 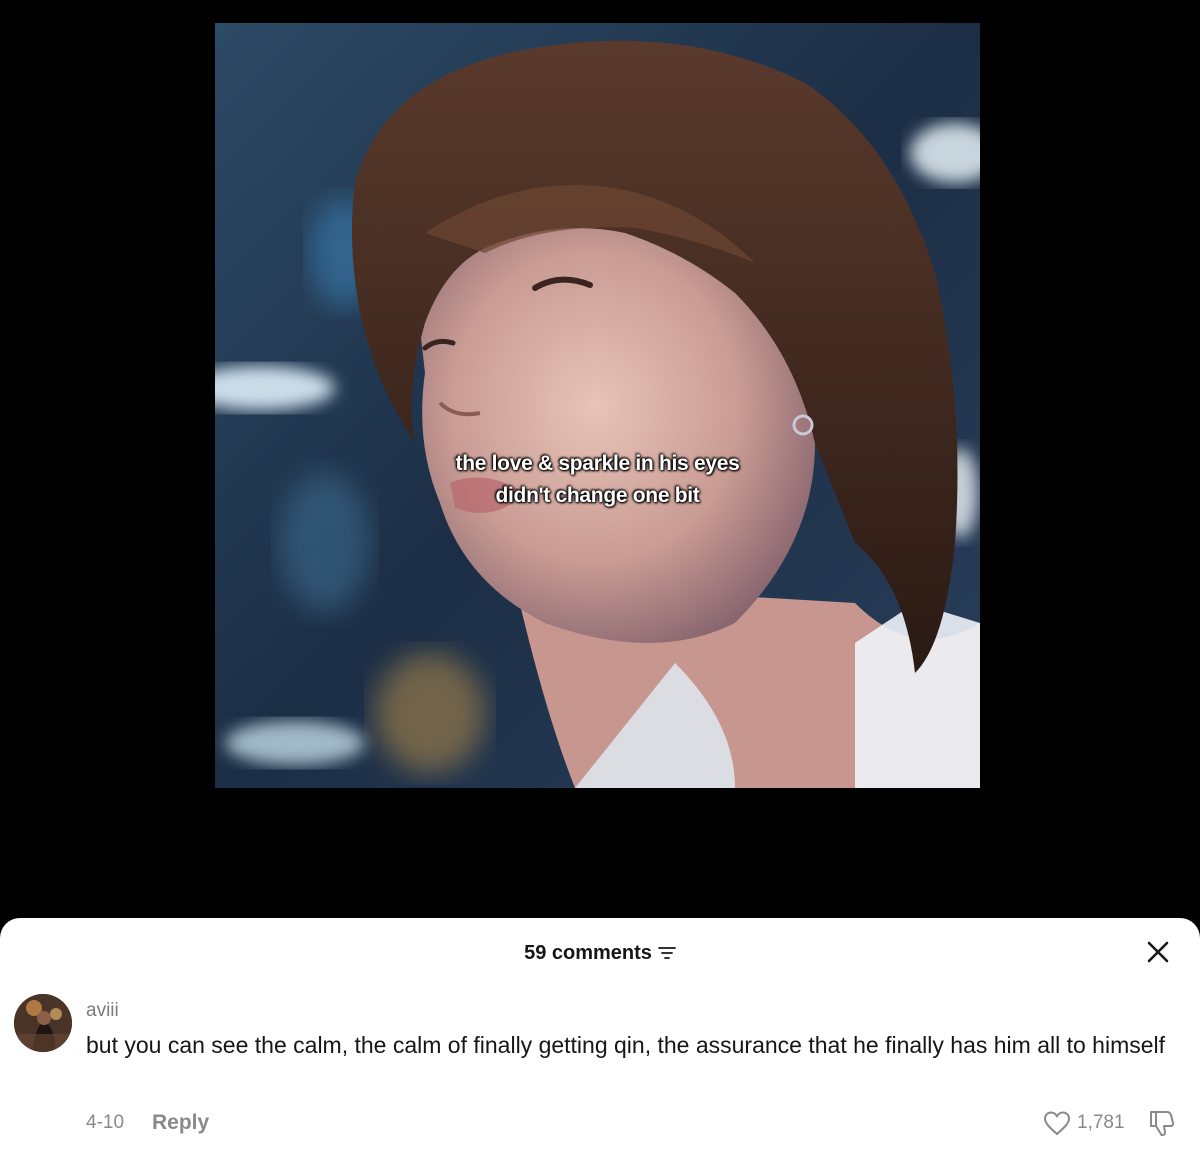 What do you see at coordinates (597, 495) in the screenshot?
I see `video-caption-line-2: didn't change one bit` at bounding box center [597, 495].